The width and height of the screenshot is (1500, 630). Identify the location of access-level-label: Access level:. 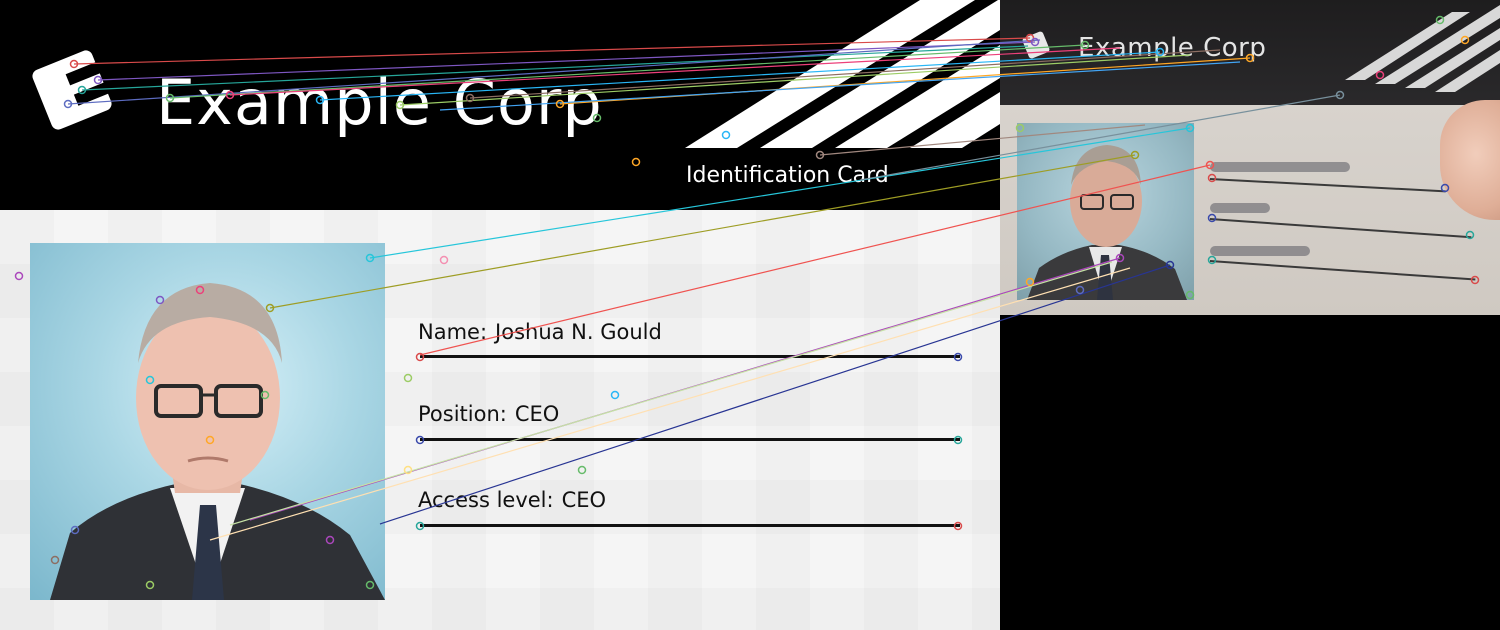
(486, 500).